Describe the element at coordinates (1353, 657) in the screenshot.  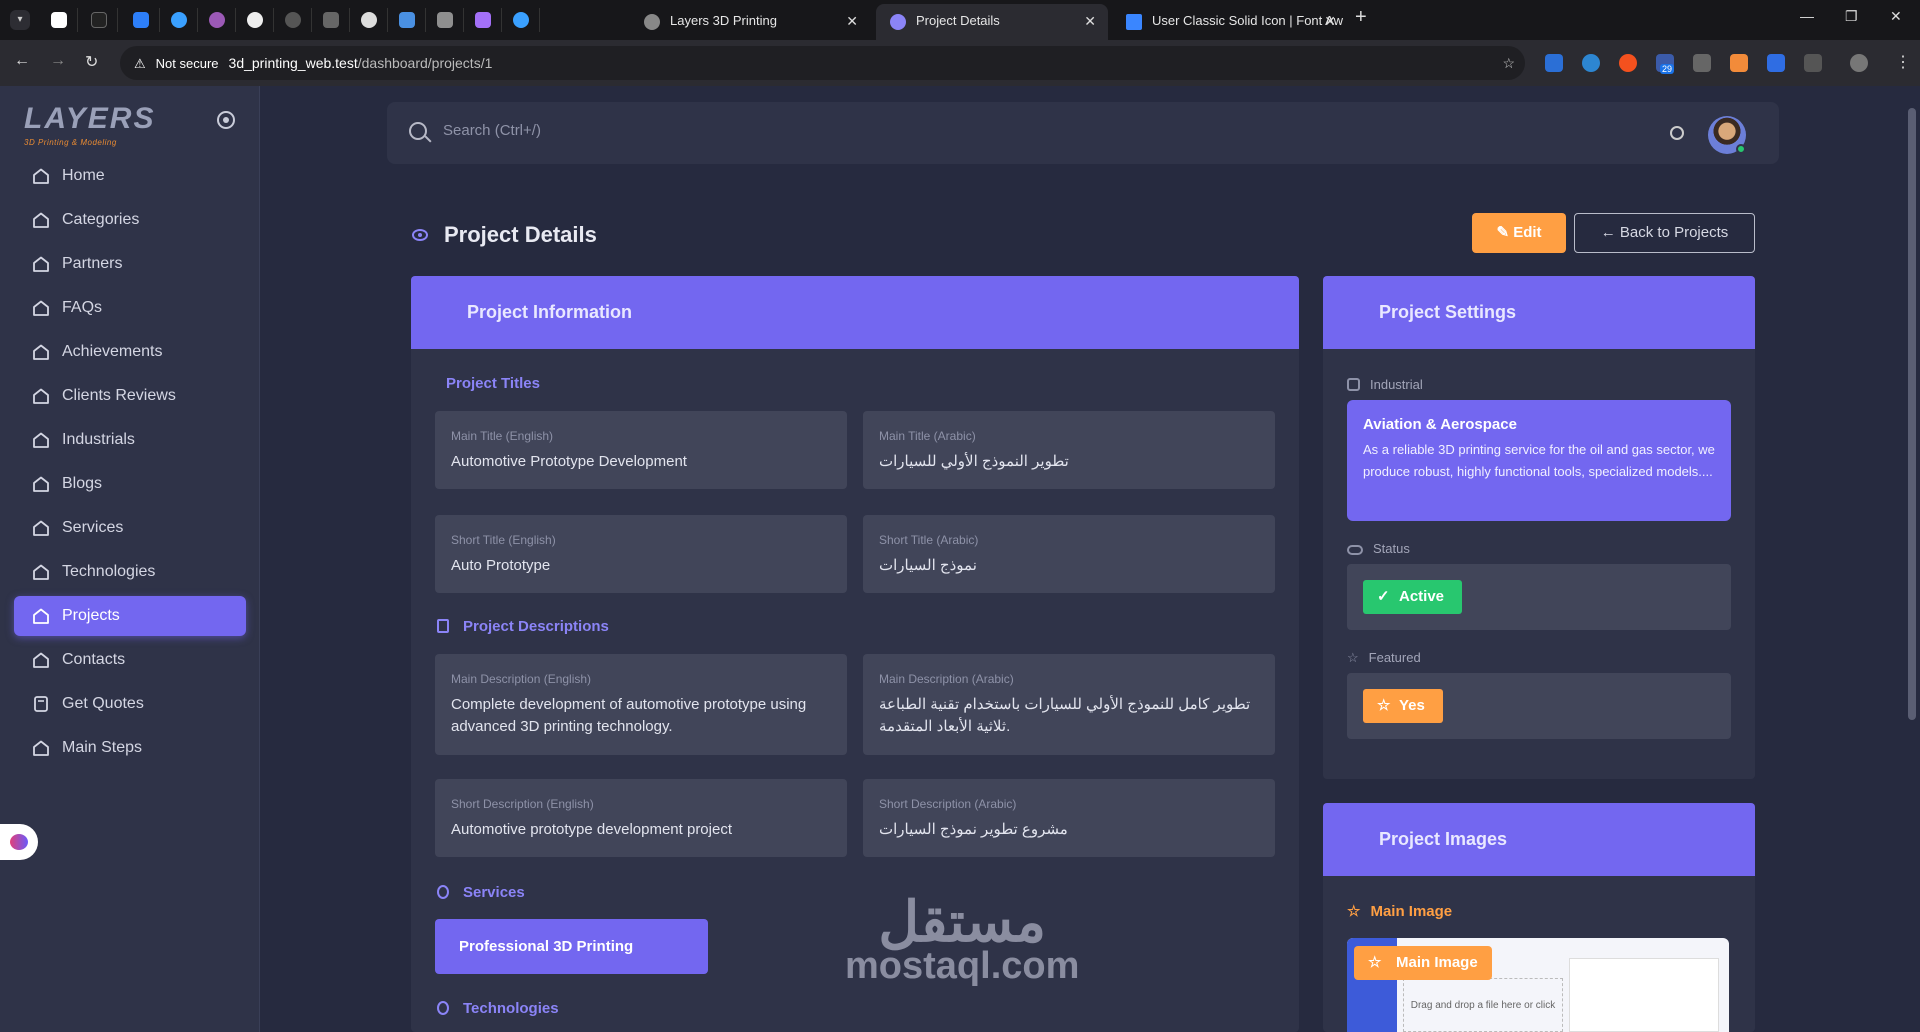
I see `star-icon: ☆` at that location.